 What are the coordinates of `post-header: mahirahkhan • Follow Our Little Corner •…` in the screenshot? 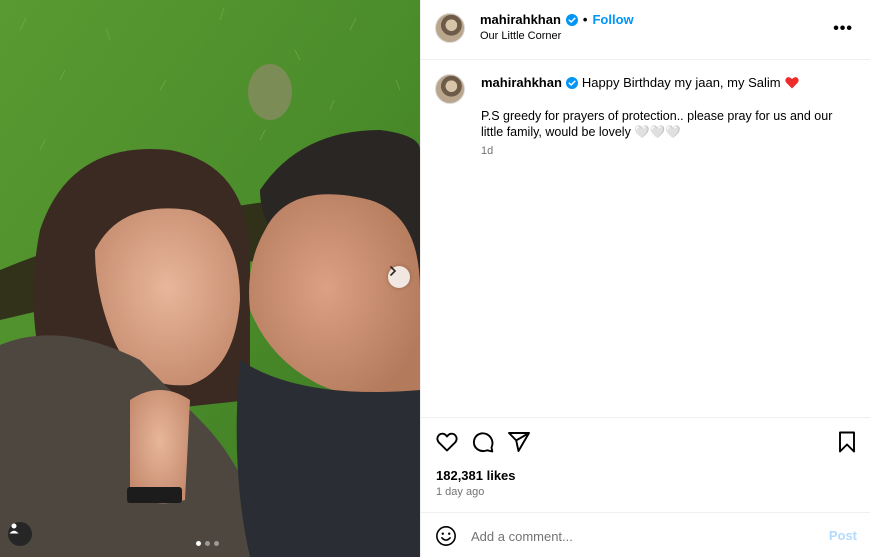 It's located at (645, 30).